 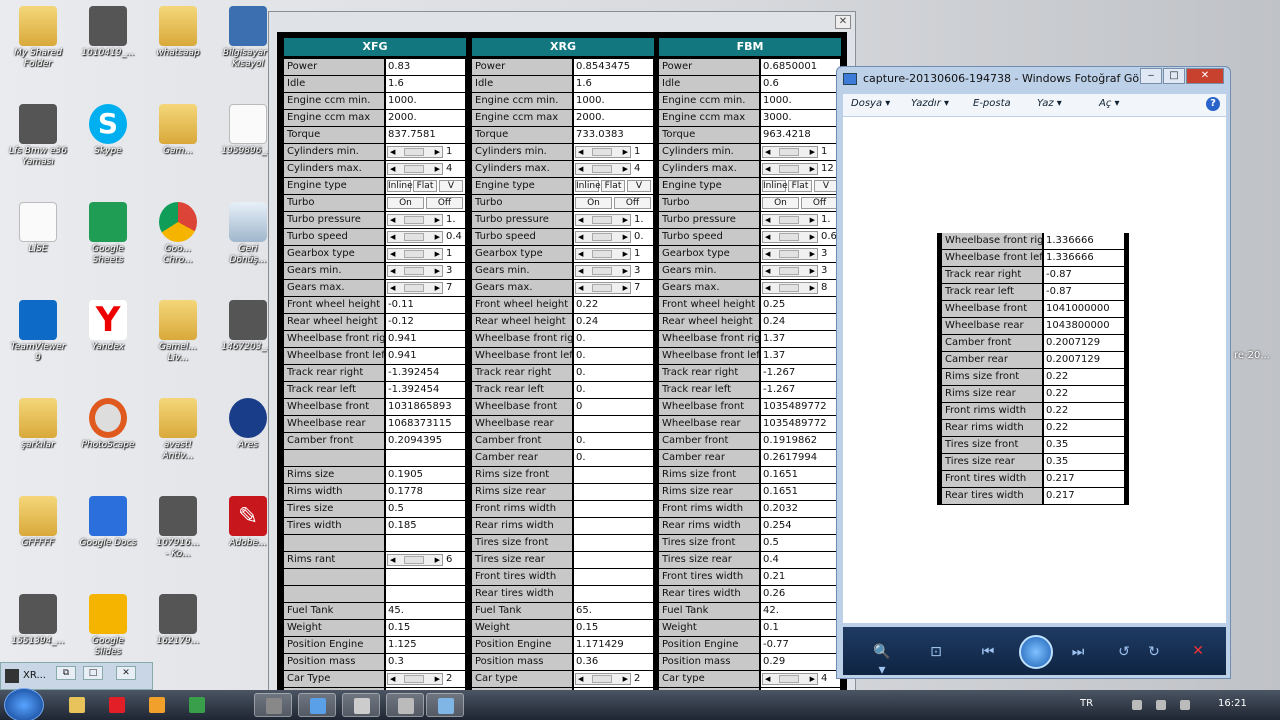 I want to click on param-value: 0.36, so click(x=613, y=662).